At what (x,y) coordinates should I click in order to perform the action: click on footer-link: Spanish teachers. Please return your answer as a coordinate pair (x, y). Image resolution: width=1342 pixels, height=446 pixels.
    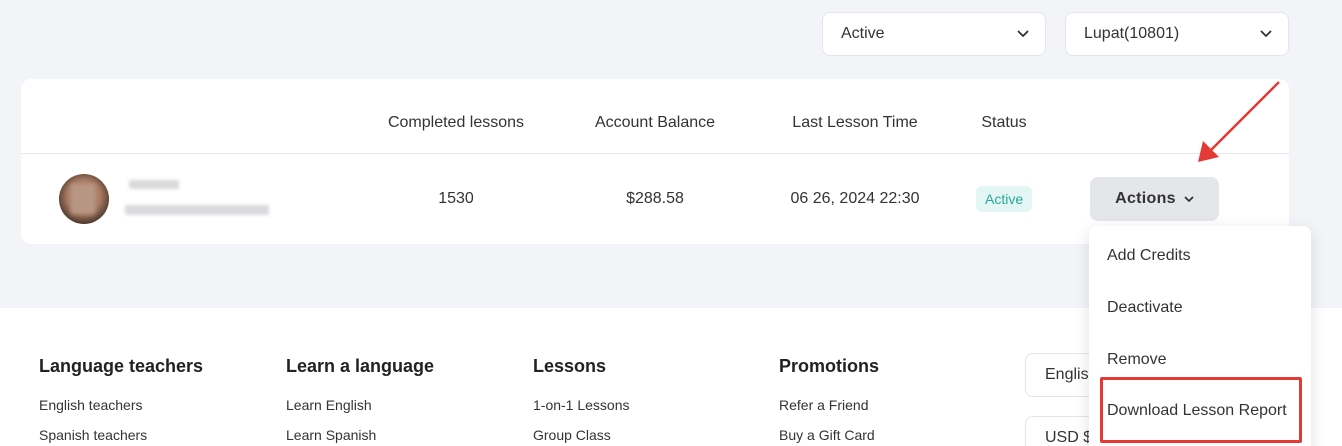
    Looking at the image, I should click on (121, 436).